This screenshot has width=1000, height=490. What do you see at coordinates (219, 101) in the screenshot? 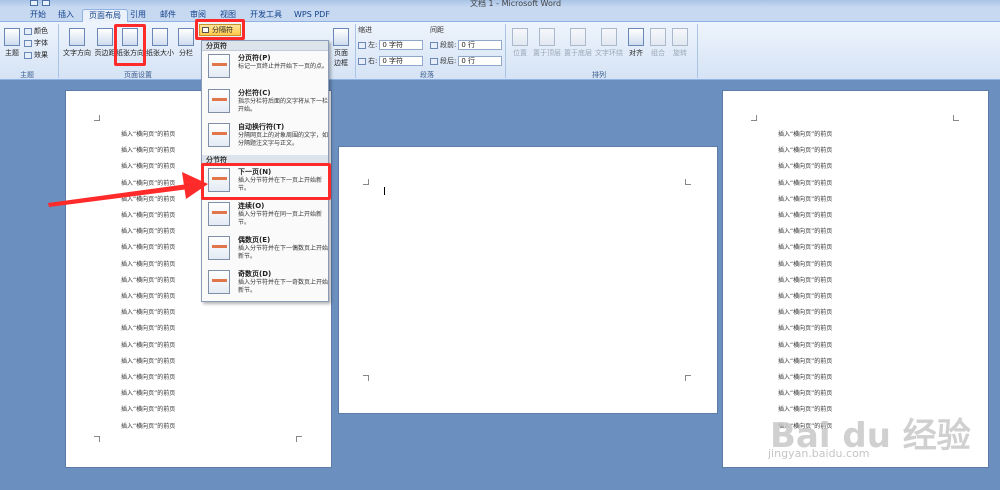
I see `column-break-icon` at bounding box center [219, 101].